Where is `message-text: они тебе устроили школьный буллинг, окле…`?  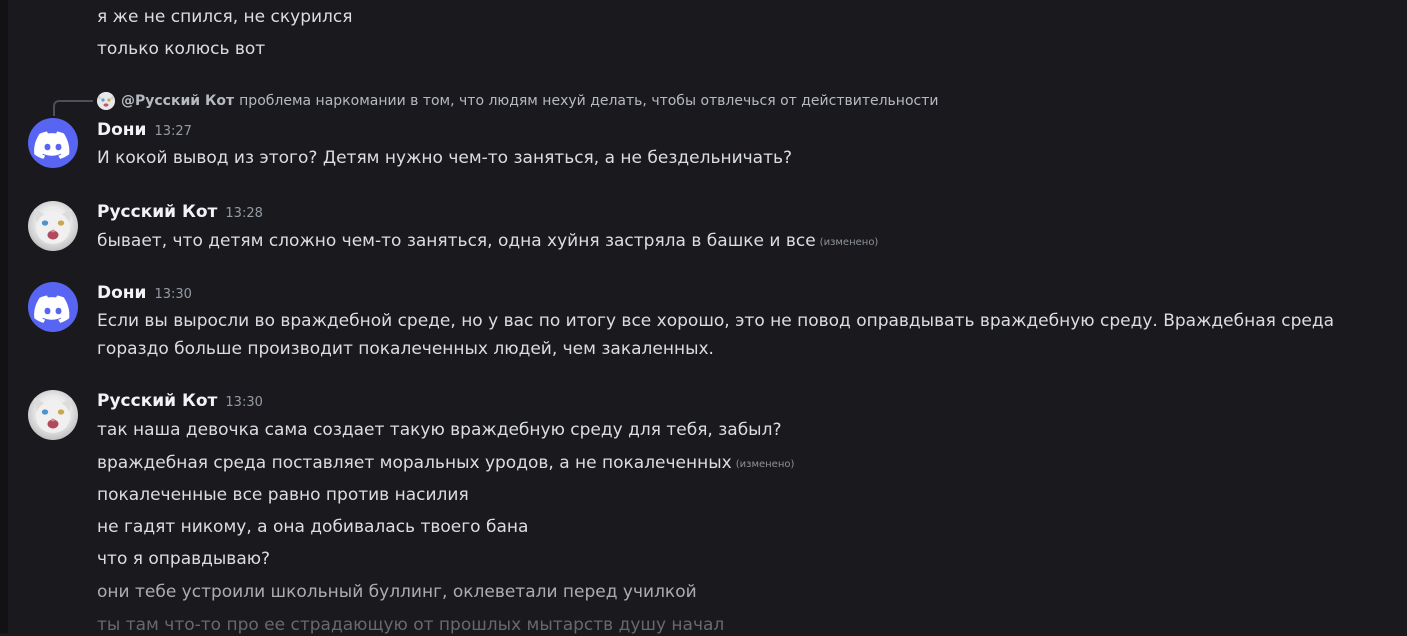 message-text: они тебе устроили школьный буллинг, окле… is located at coordinates (397, 592).